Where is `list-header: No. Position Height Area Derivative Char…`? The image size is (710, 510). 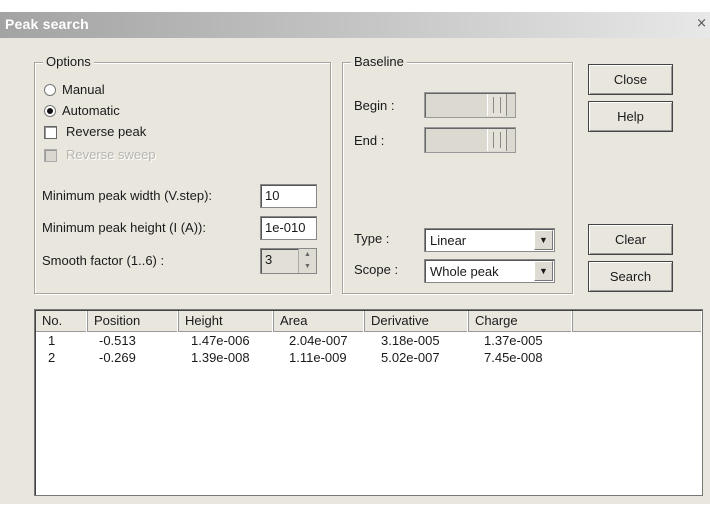 list-header: No. Position Height Area Derivative Char… is located at coordinates (368, 321).